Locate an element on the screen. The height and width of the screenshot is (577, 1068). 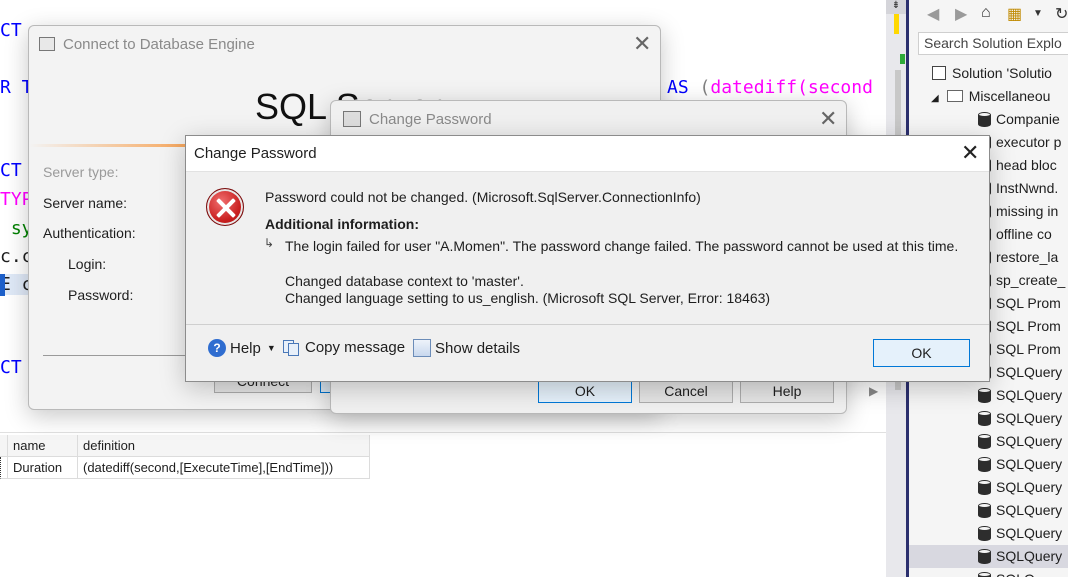
folder-icon is located at coordinates (954, 96).